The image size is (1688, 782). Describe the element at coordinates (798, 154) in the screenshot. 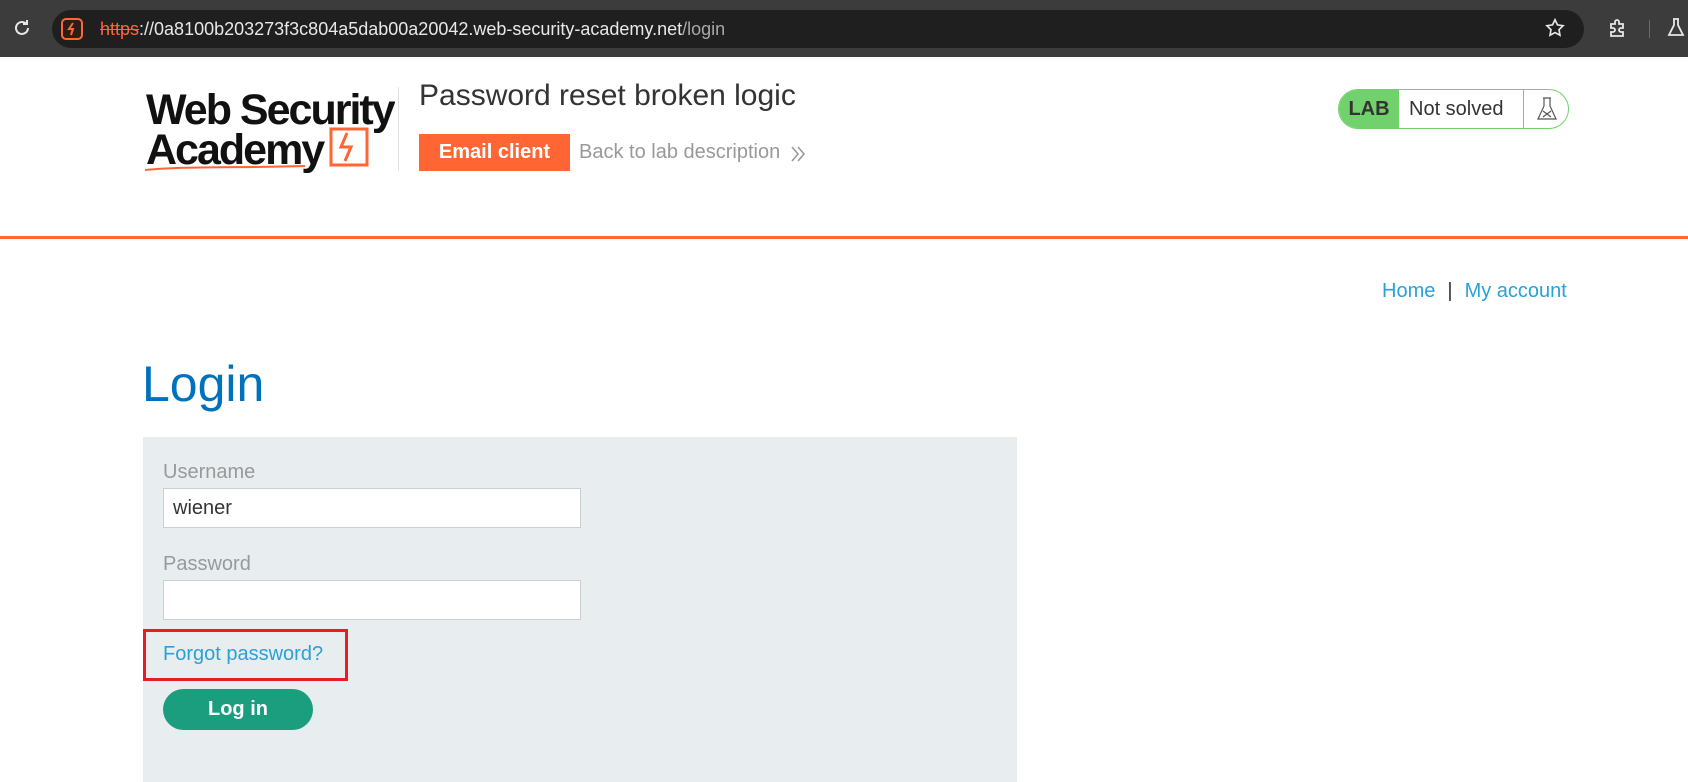

I see `double-chevron-right-icon` at that location.